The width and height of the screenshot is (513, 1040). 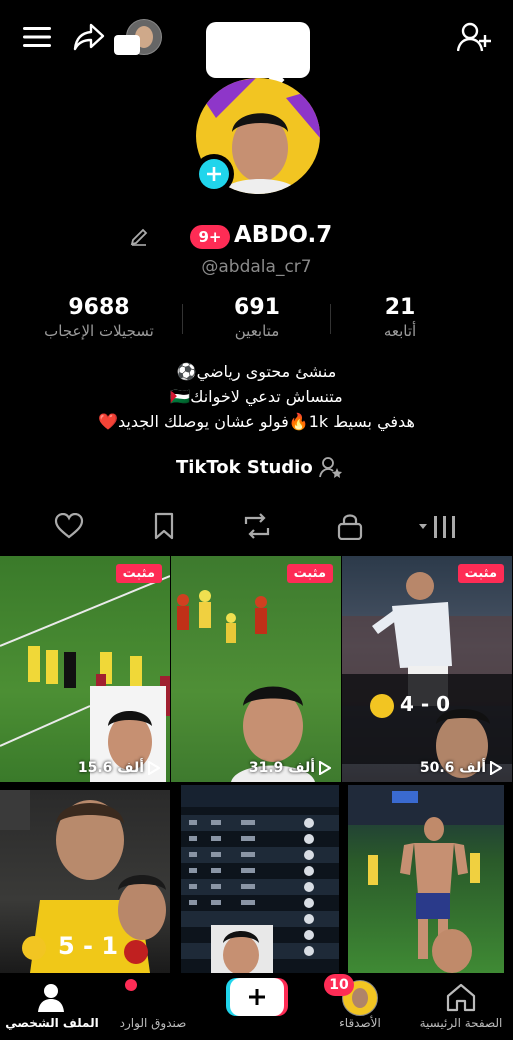 I want to click on stat-followers-value: 691, so click(x=257, y=307).